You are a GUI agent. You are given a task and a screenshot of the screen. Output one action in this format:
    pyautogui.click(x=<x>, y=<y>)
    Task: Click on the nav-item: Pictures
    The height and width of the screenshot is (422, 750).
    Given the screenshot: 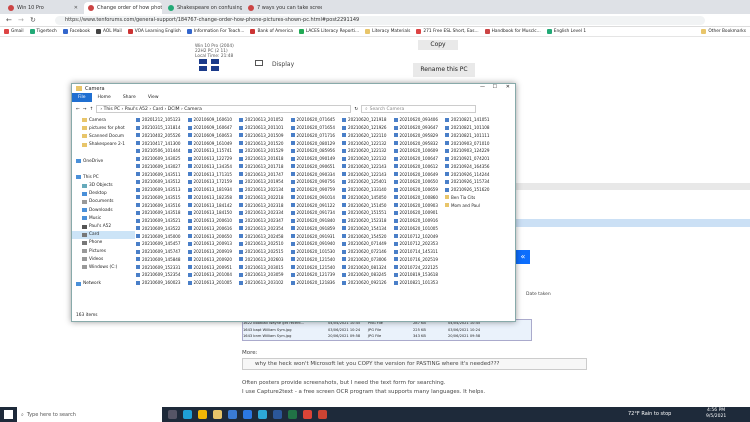 What is the action you would take?
    pyautogui.click(x=103, y=251)
    